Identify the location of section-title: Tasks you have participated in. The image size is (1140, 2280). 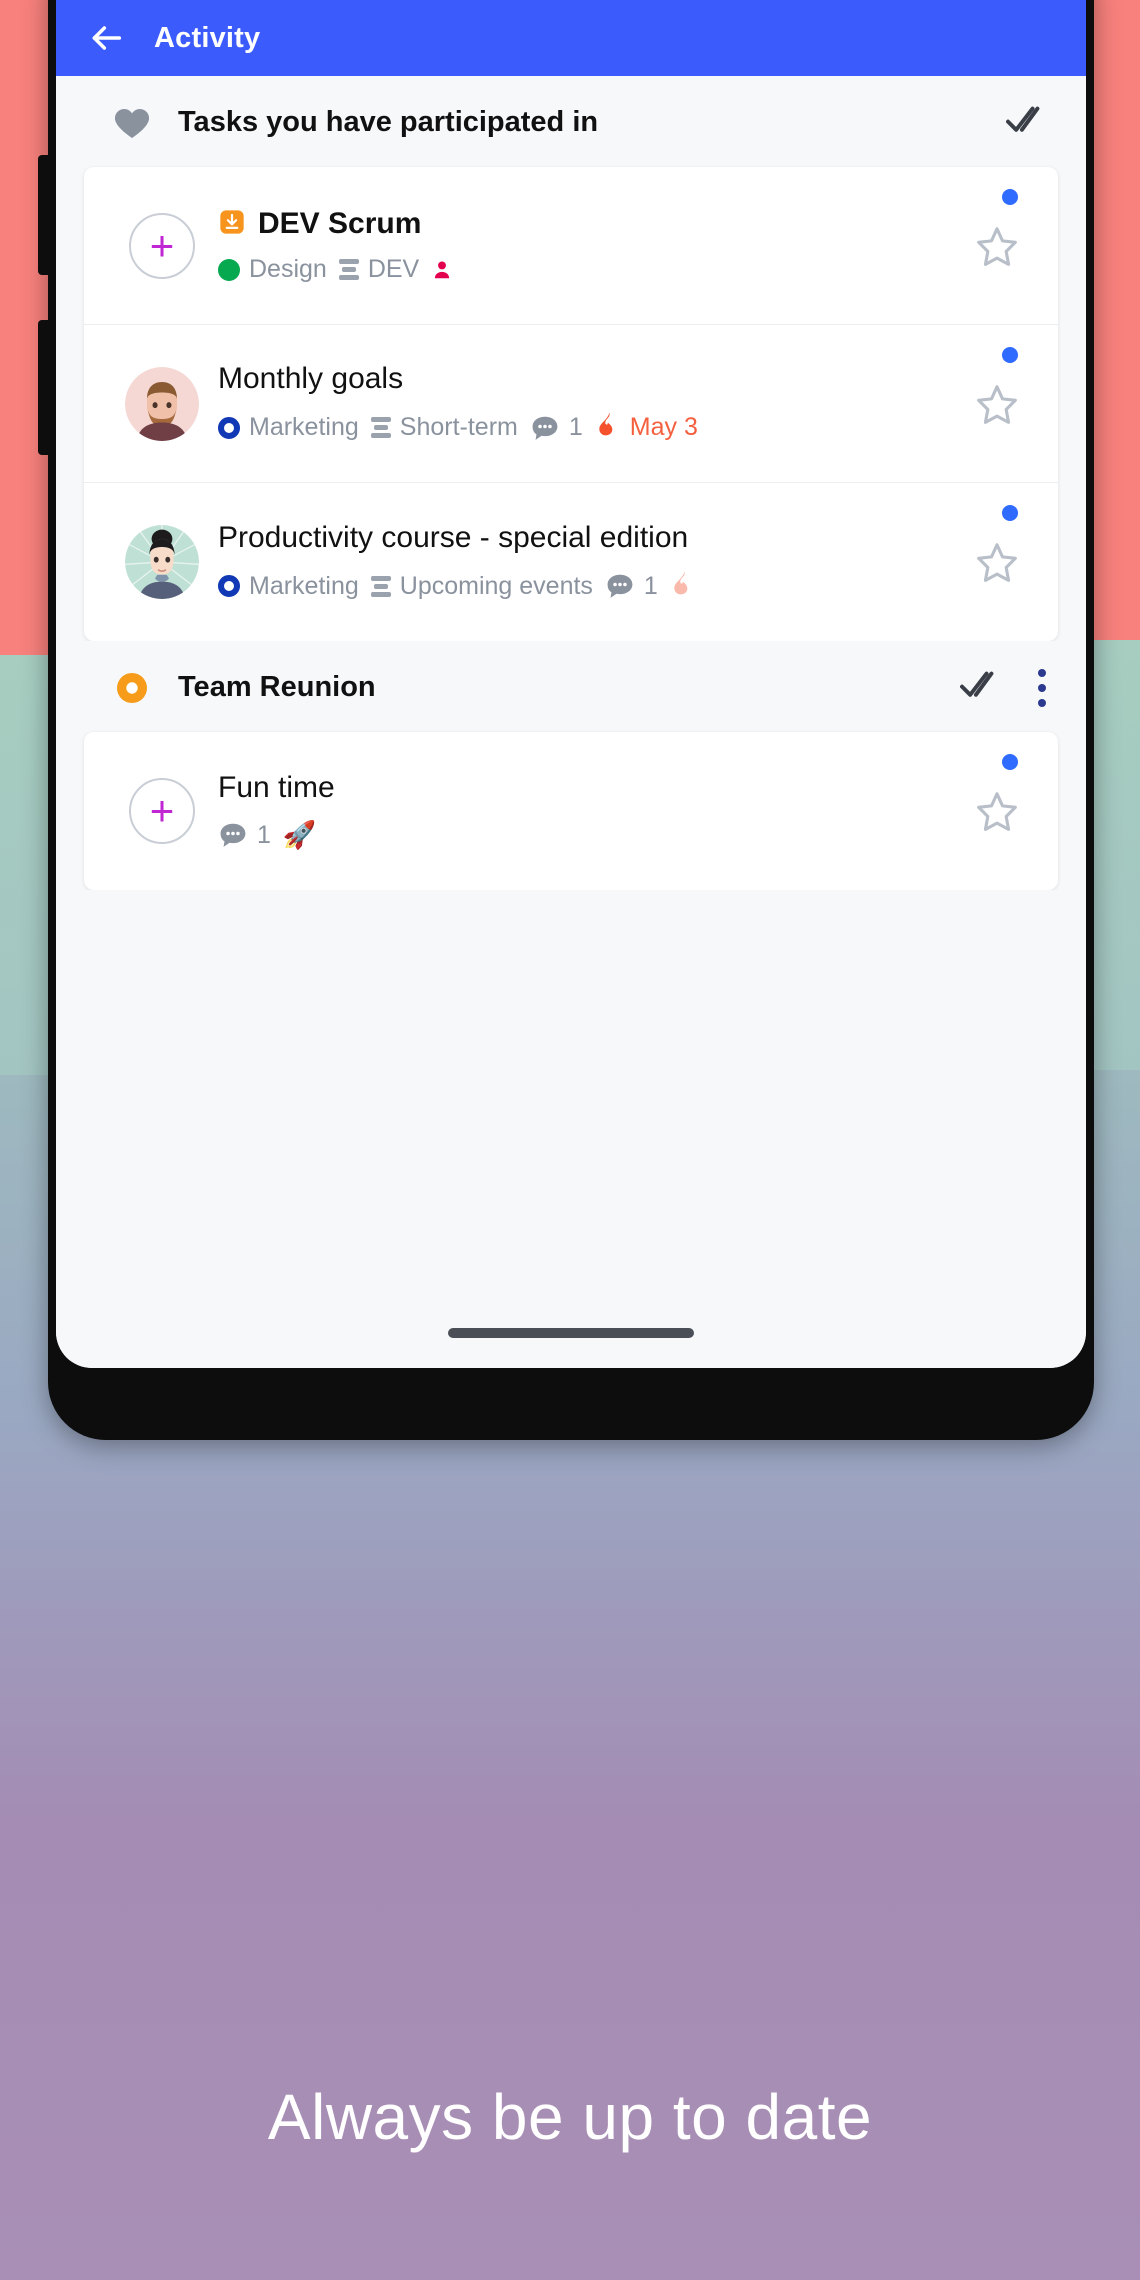
(388, 122).